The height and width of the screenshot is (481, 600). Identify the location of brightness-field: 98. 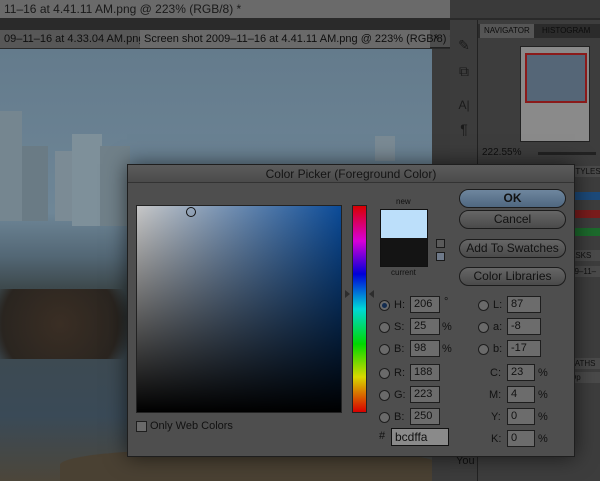
(425, 348).